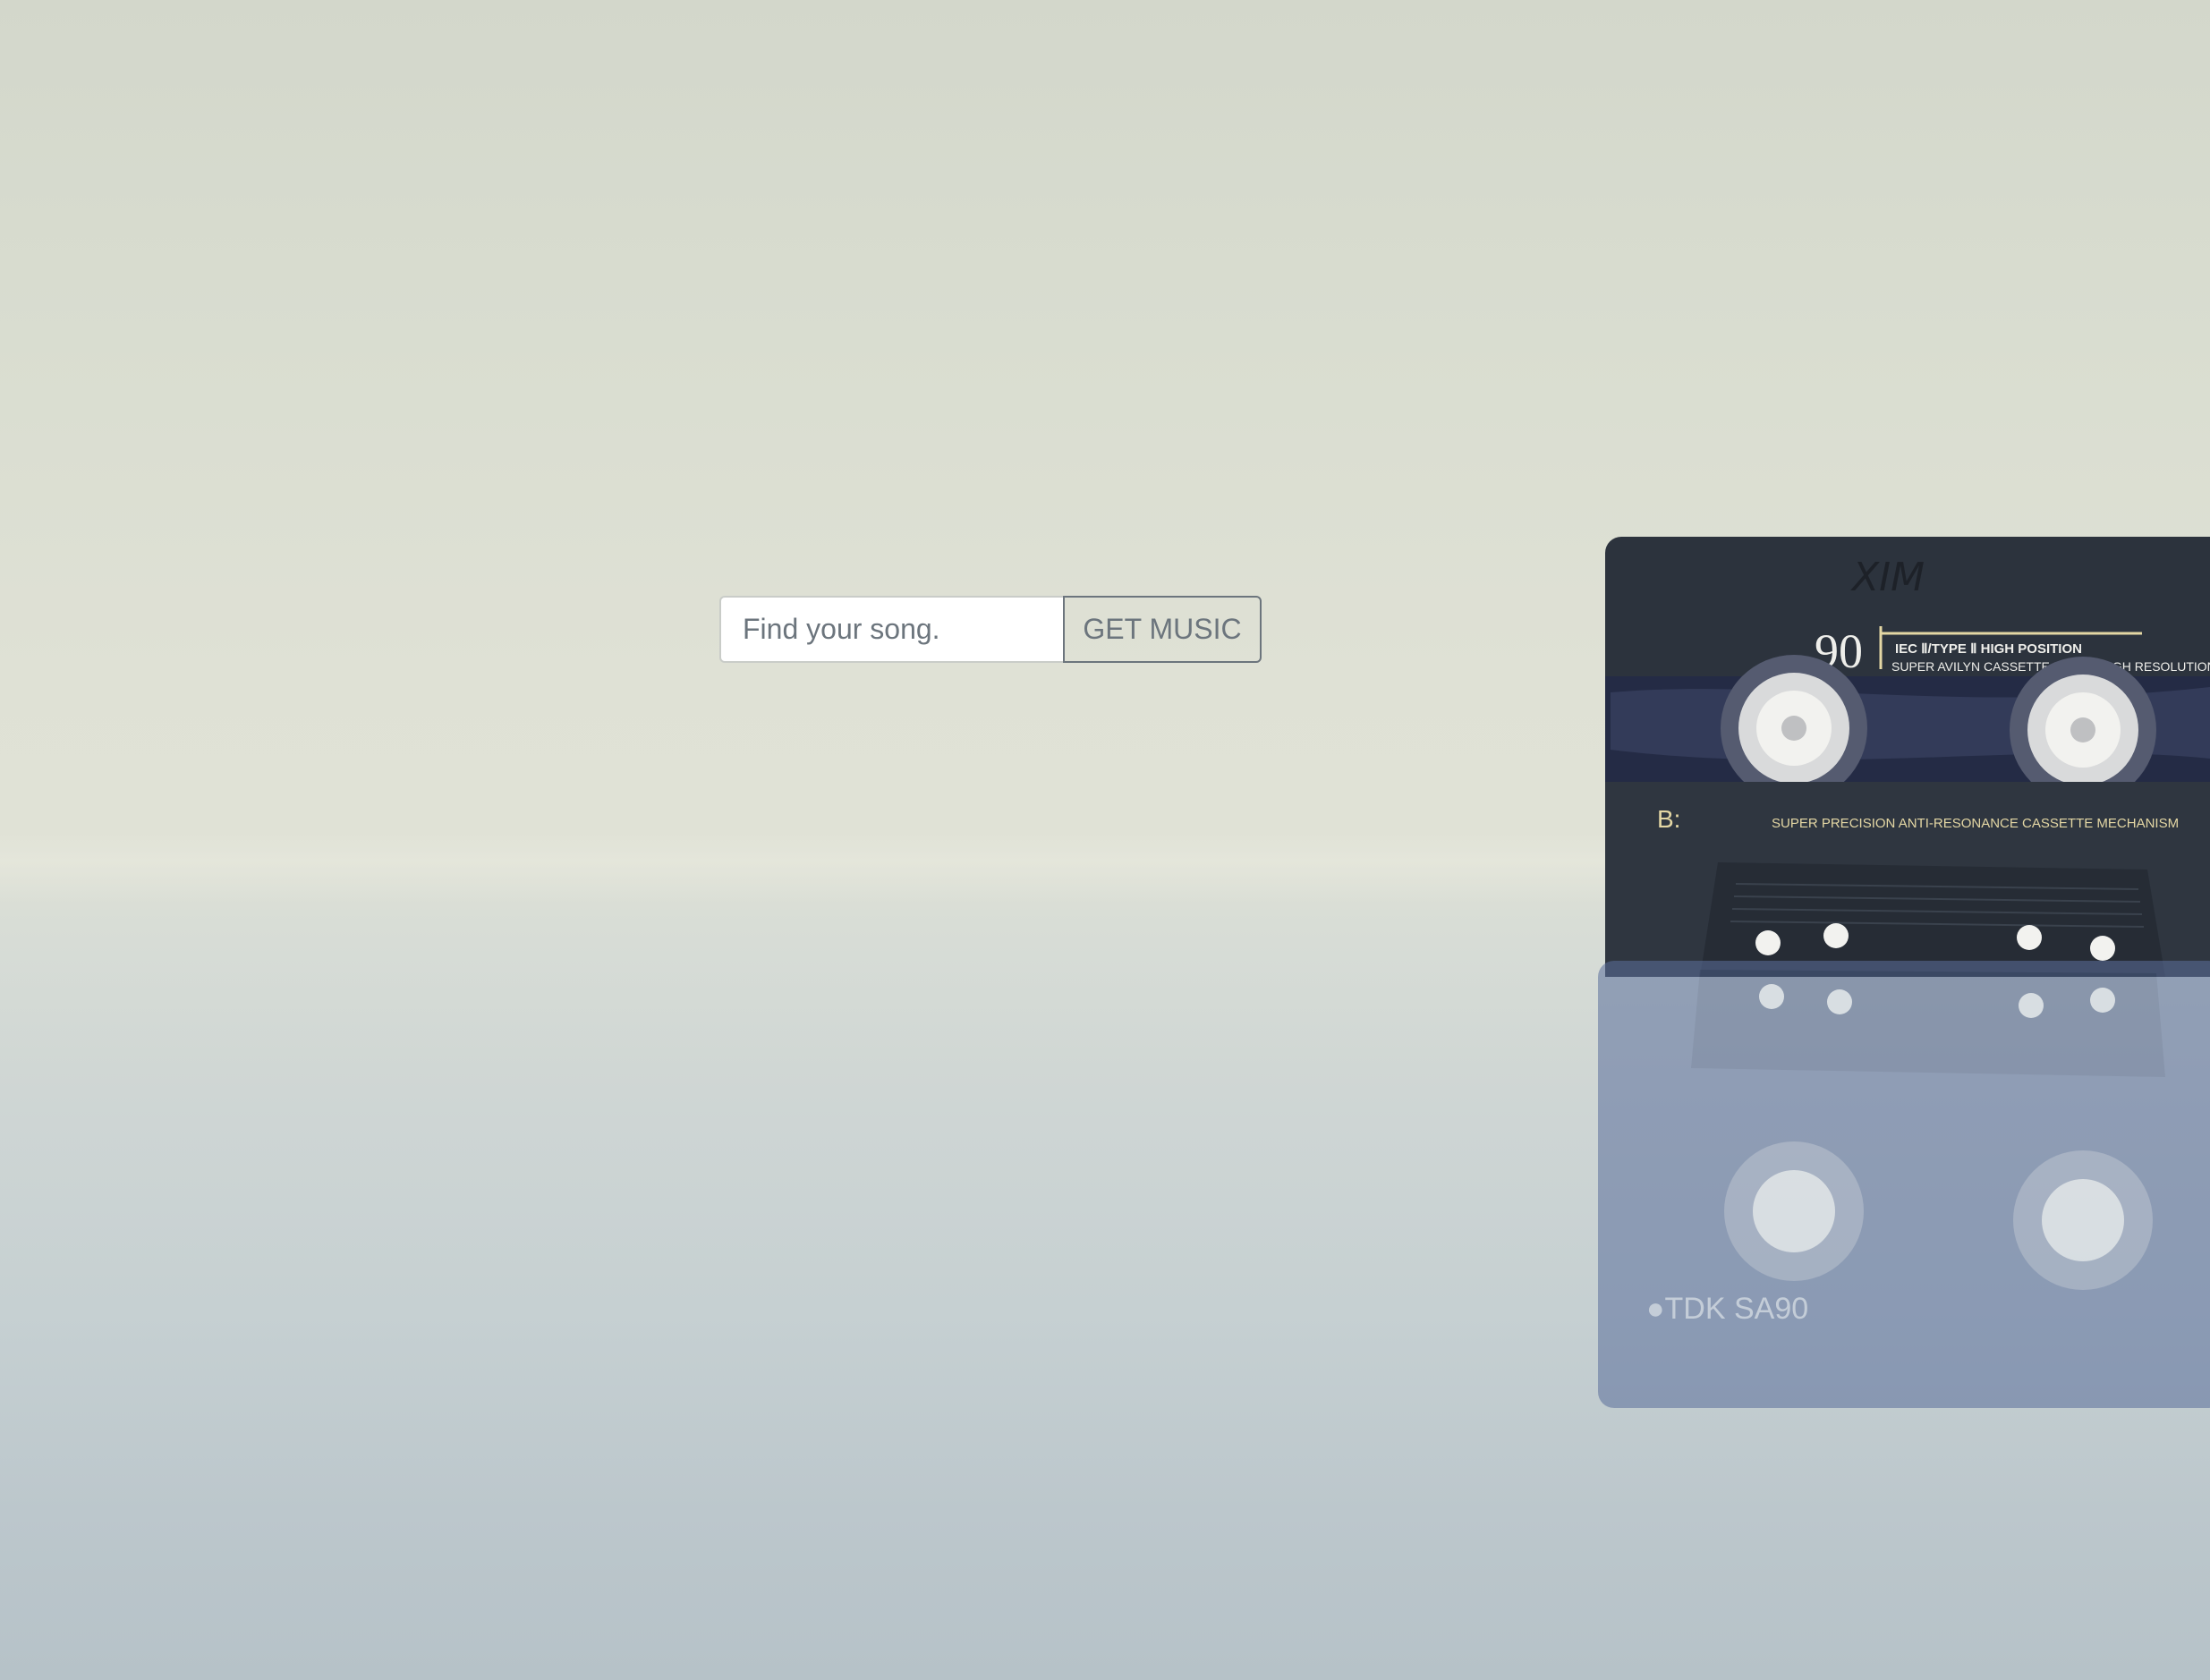 The image size is (2210, 1680). I want to click on song-search-input, so click(891, 629).